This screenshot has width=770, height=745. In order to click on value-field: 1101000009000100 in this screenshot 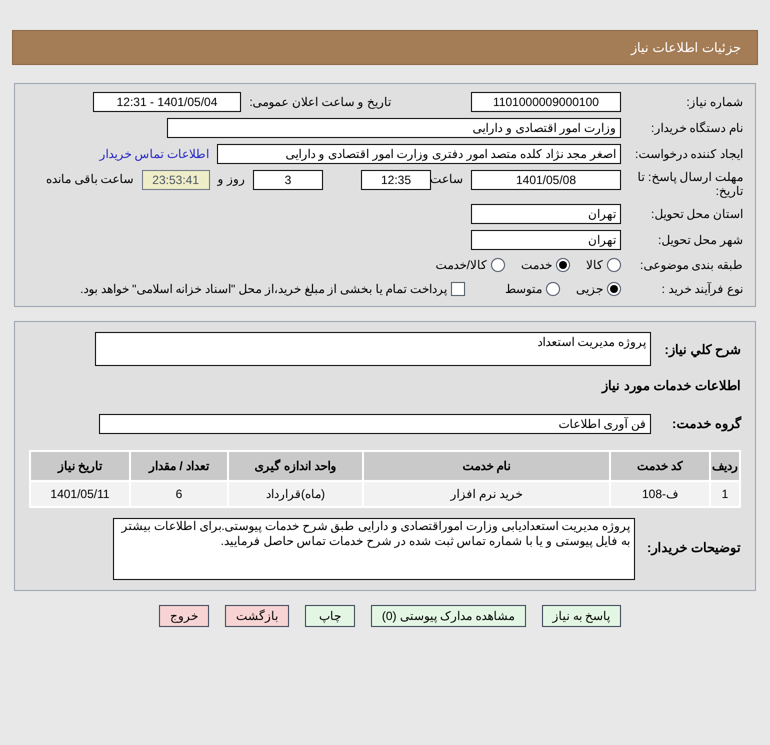, I will do `click(546, 102)`.